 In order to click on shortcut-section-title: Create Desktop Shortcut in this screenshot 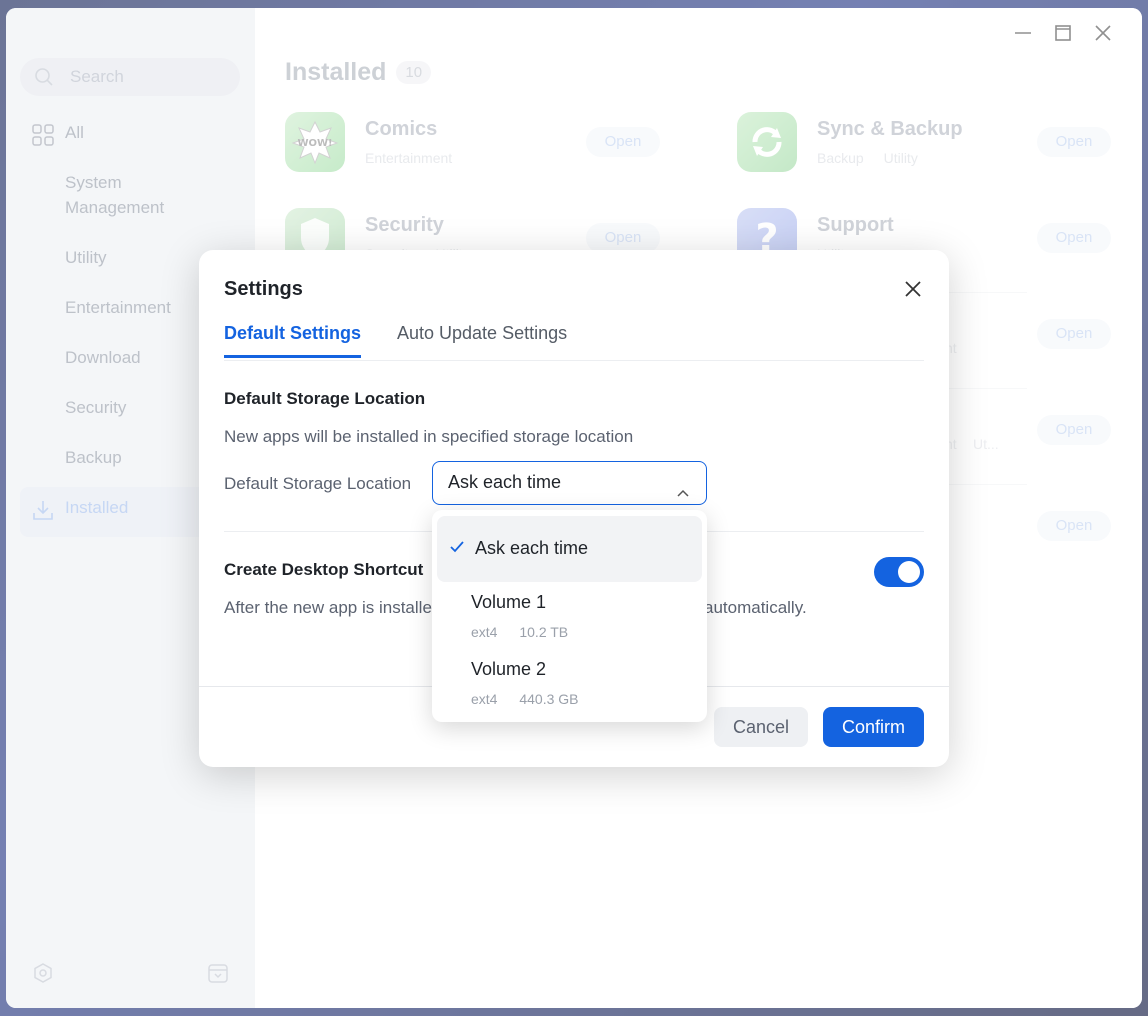, I will do `click(324, 569)`.